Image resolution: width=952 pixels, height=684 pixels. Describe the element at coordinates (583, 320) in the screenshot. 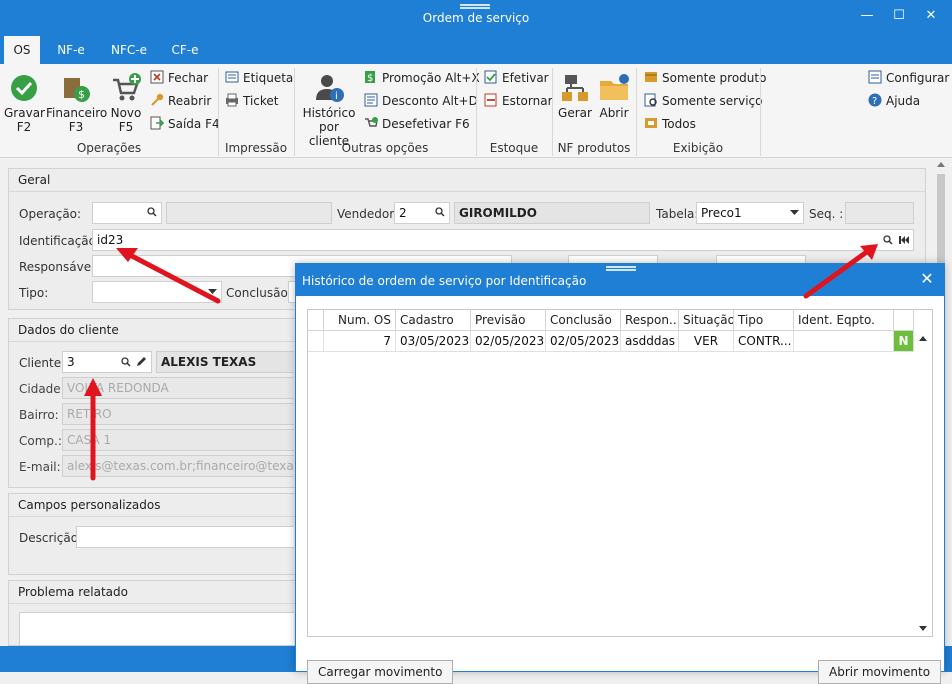

I see `col-conclusao: Conclusão` at that location.